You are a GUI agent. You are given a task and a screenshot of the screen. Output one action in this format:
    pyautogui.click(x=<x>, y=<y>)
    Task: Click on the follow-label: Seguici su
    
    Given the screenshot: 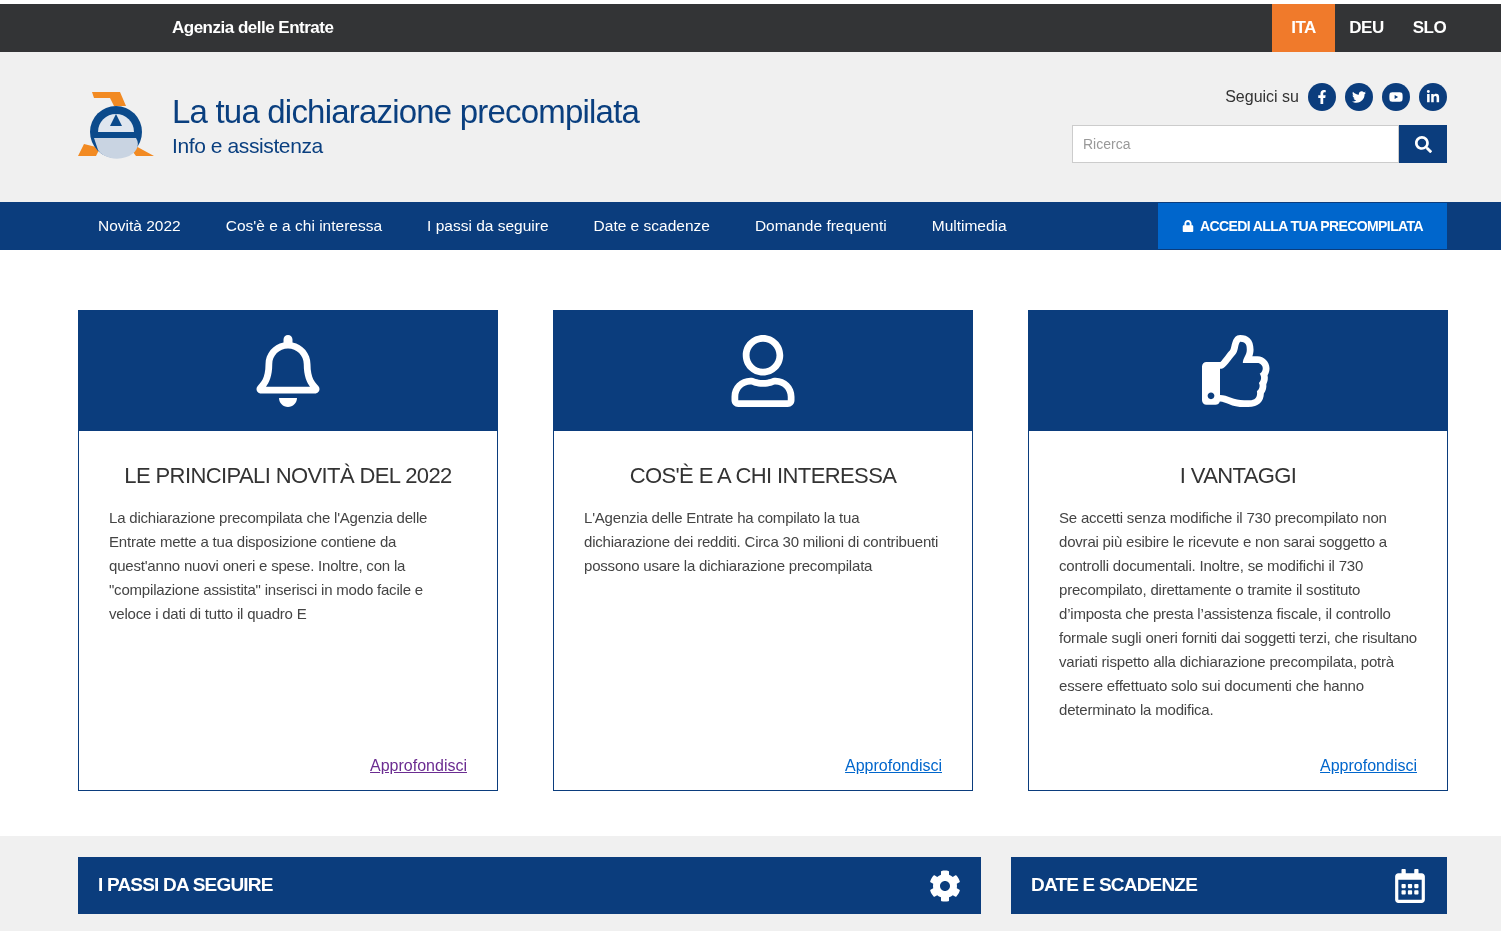 What is the action you would take?
    pyautogui.click(x=1262, y=97)
    